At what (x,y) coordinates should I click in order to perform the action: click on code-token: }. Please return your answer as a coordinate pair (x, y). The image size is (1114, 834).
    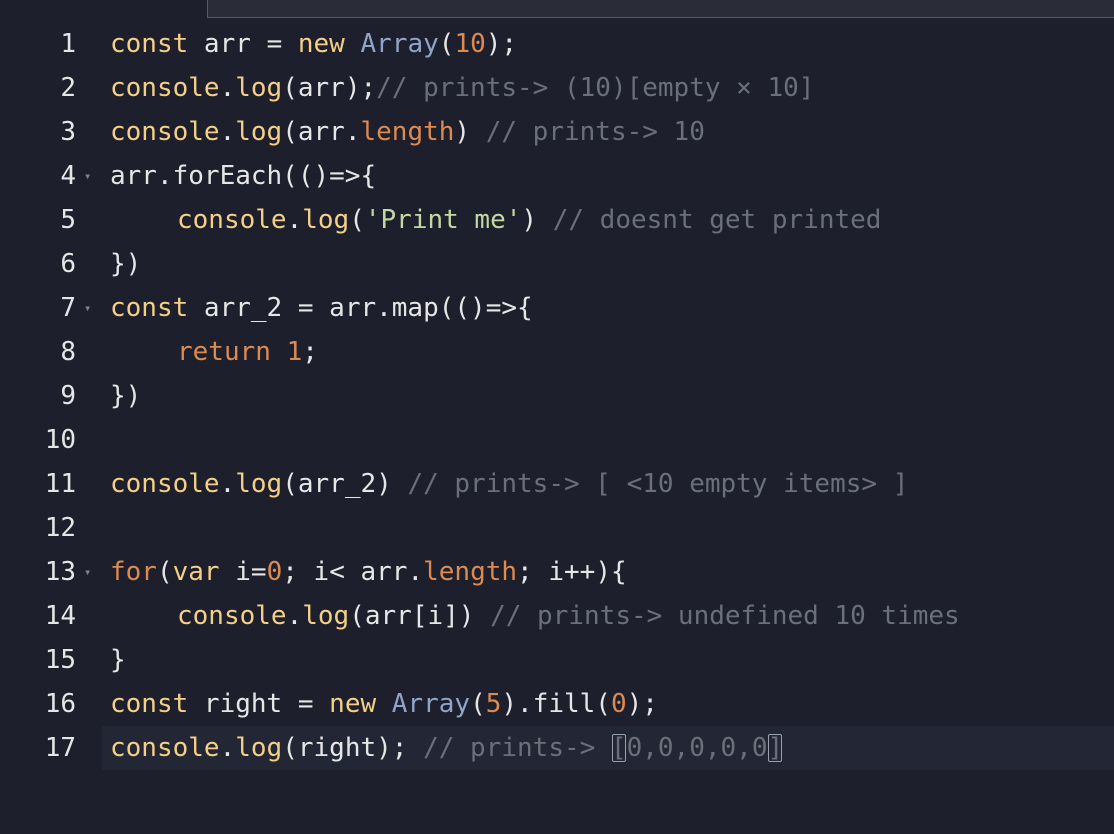
    Looking at the image, I should click on (118, 660).